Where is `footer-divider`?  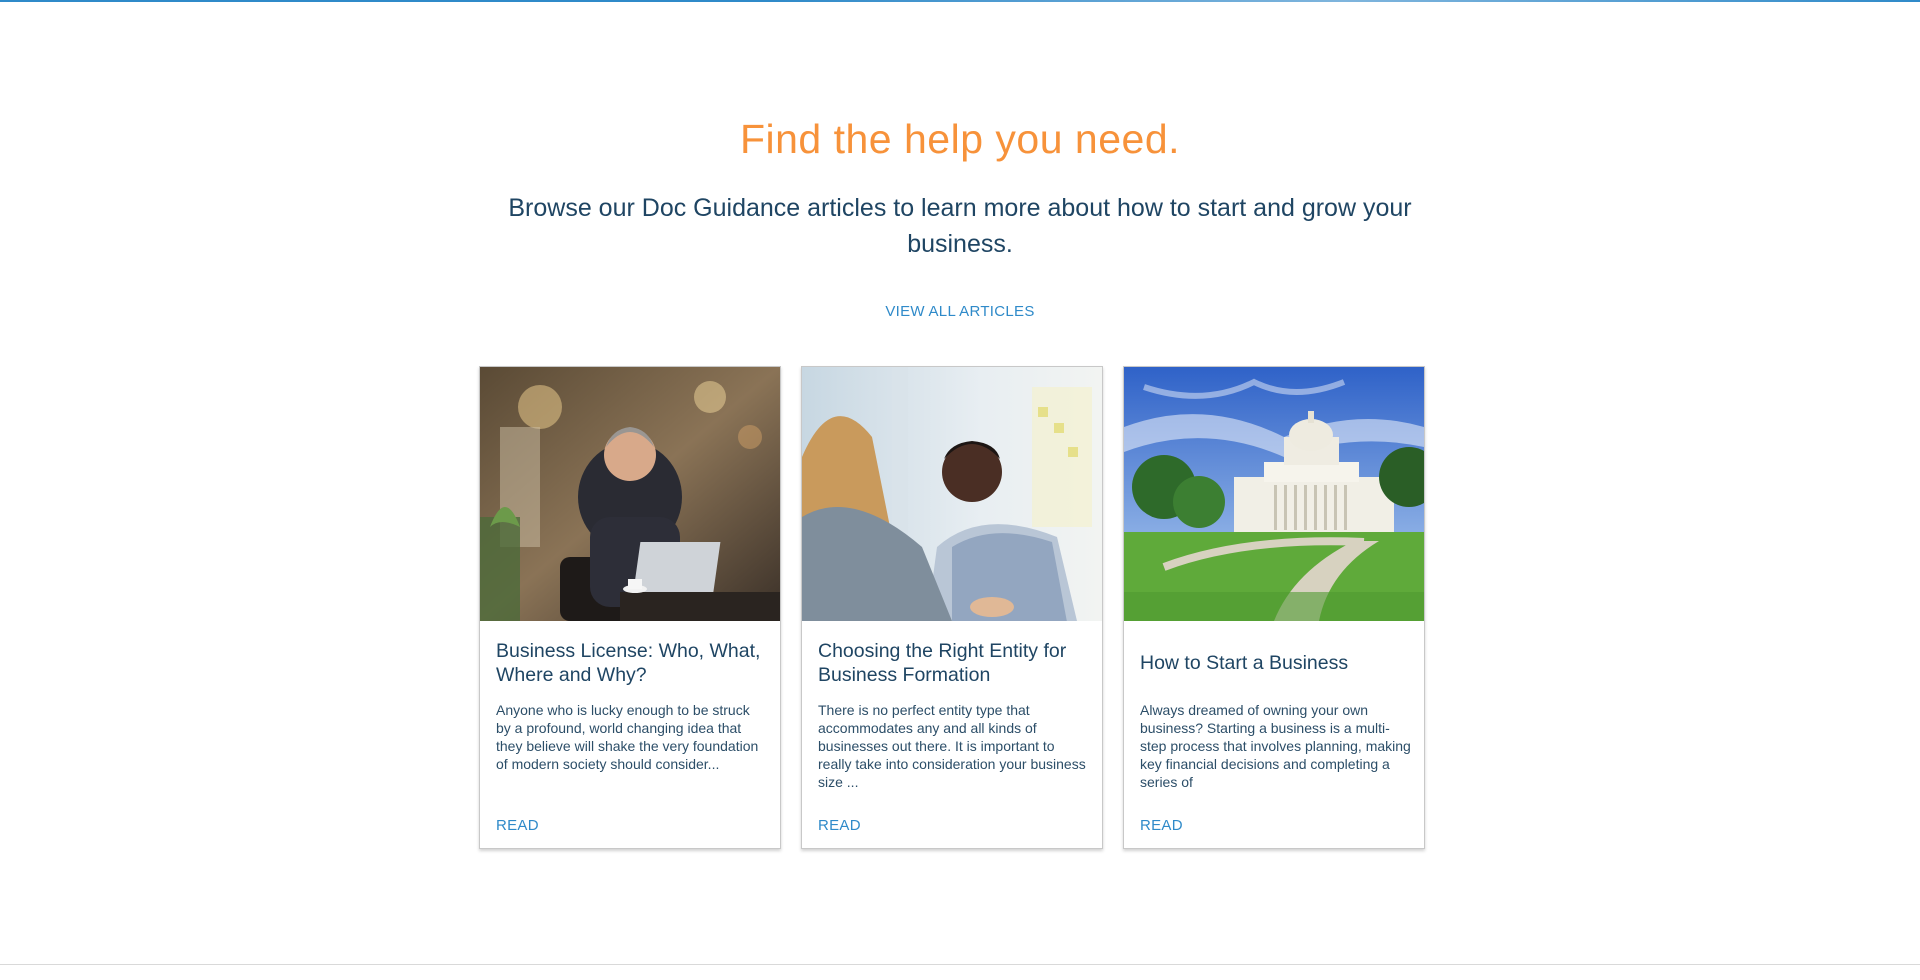 footer-divider is located at coordinates (960, 964).